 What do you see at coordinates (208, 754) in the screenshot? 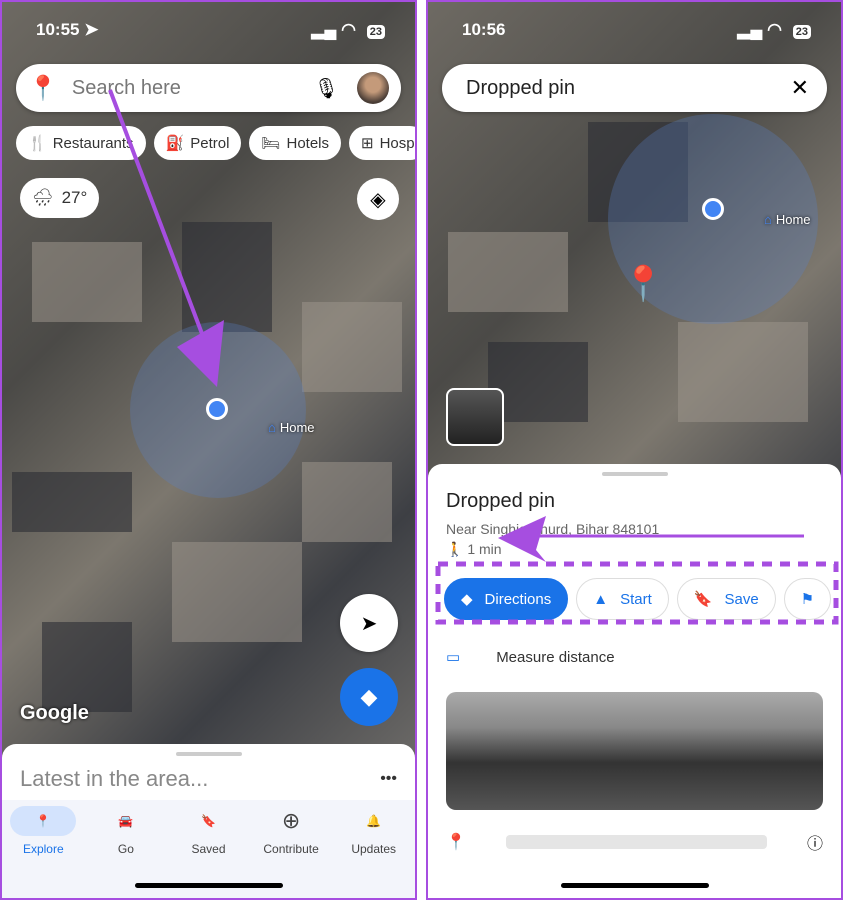
I see `sheet-handle` at bounding box center [208, 754].